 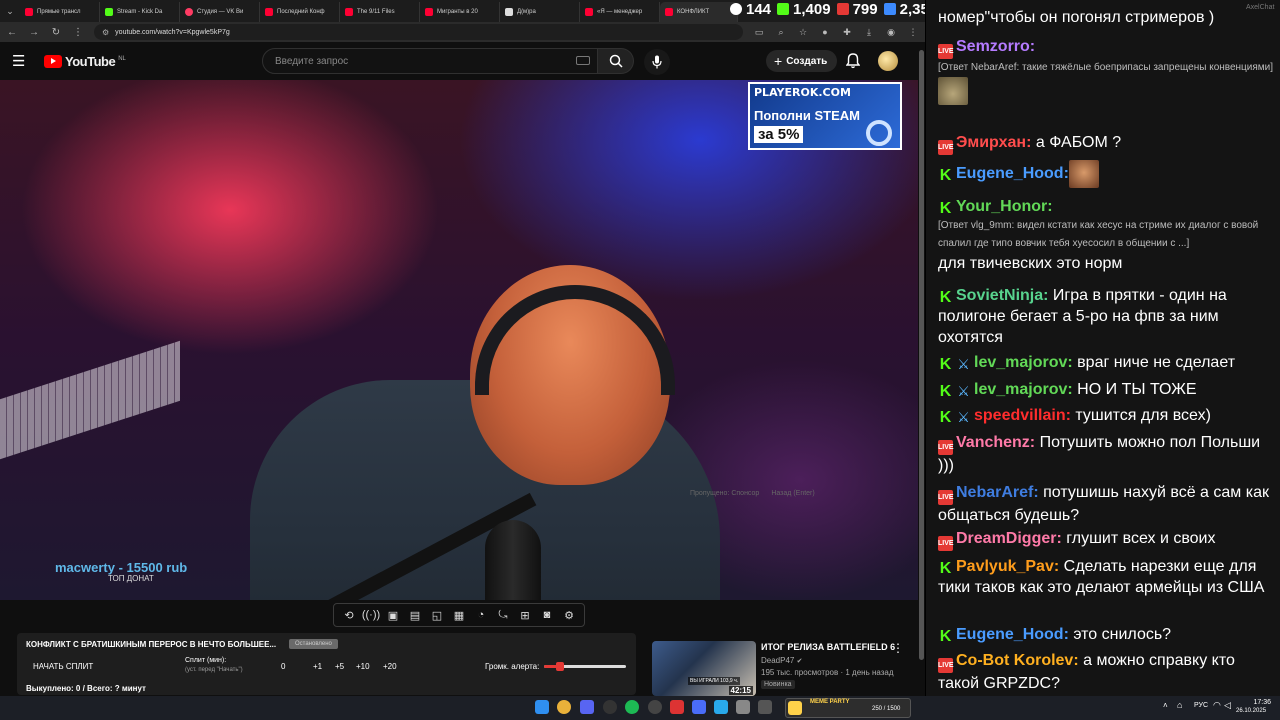 I want to click on browser-tab: Прямые трансл, so click(x=60, y=12).